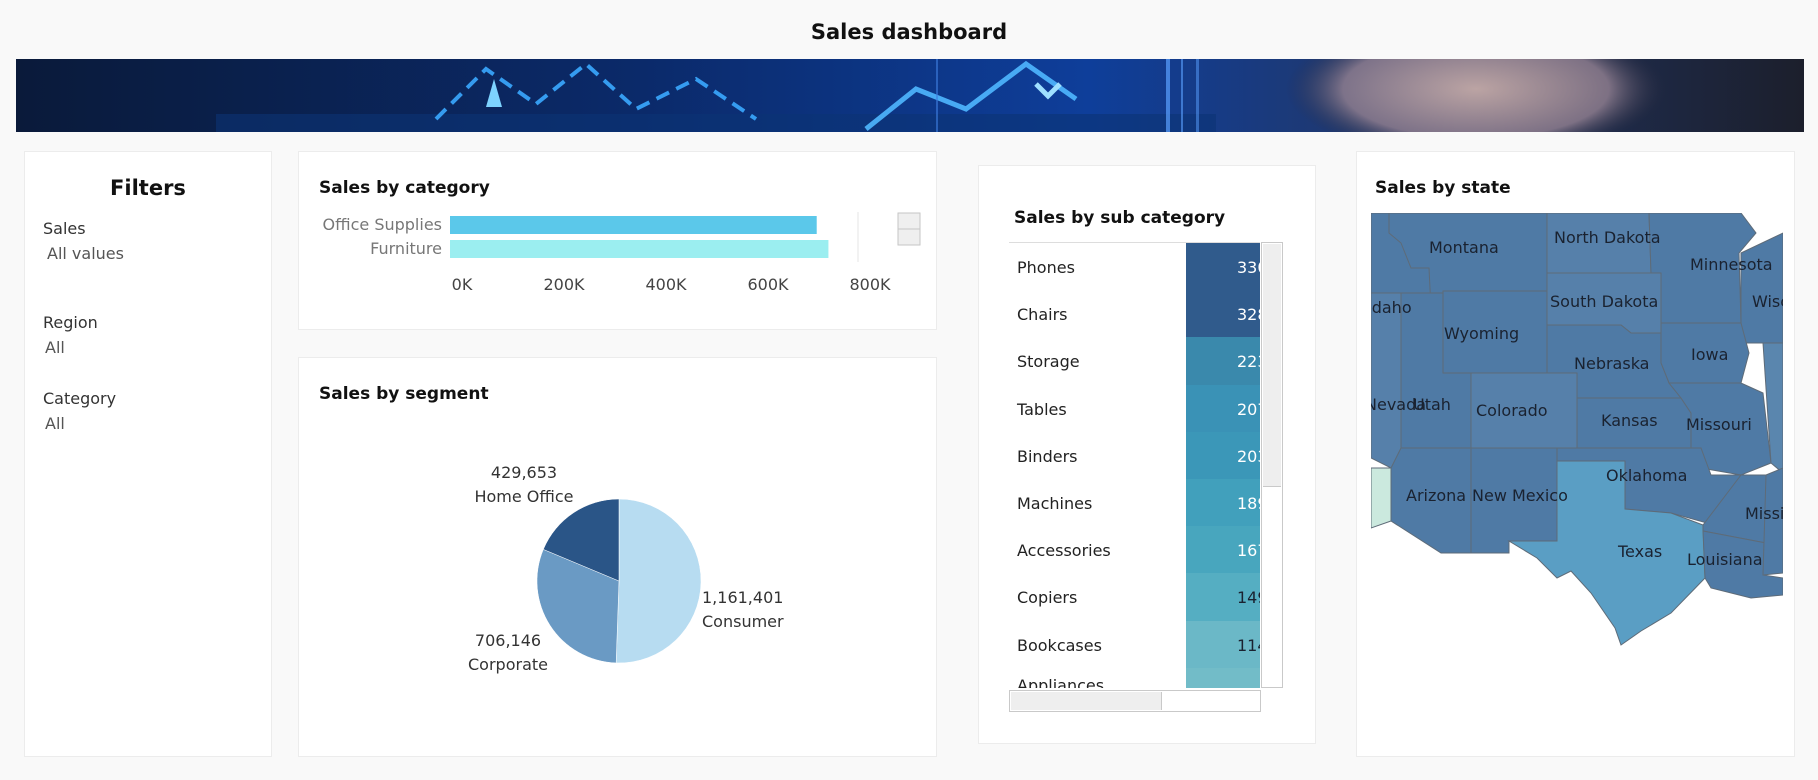  What do you see at coordinates (1134, 455) in the screenshot?
I see `subcategory-row: Binders 203` at bounding box center [1134, 455].